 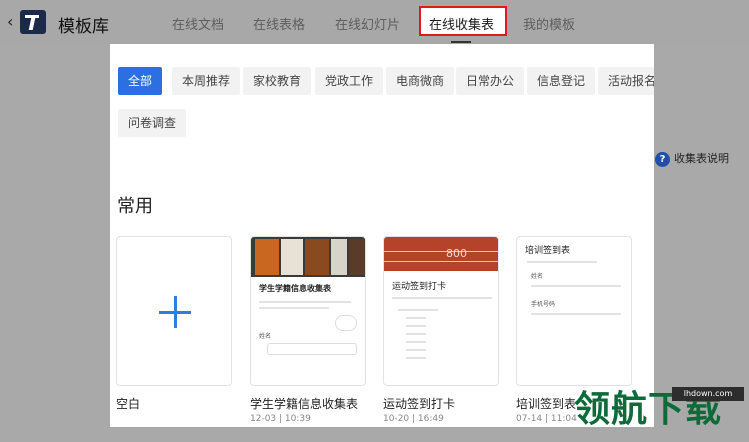 What do you see at coordinates (419, 287) in the screenshot?
I see `preview-title: 运动签到打卡` at bounding box center [419, 287].